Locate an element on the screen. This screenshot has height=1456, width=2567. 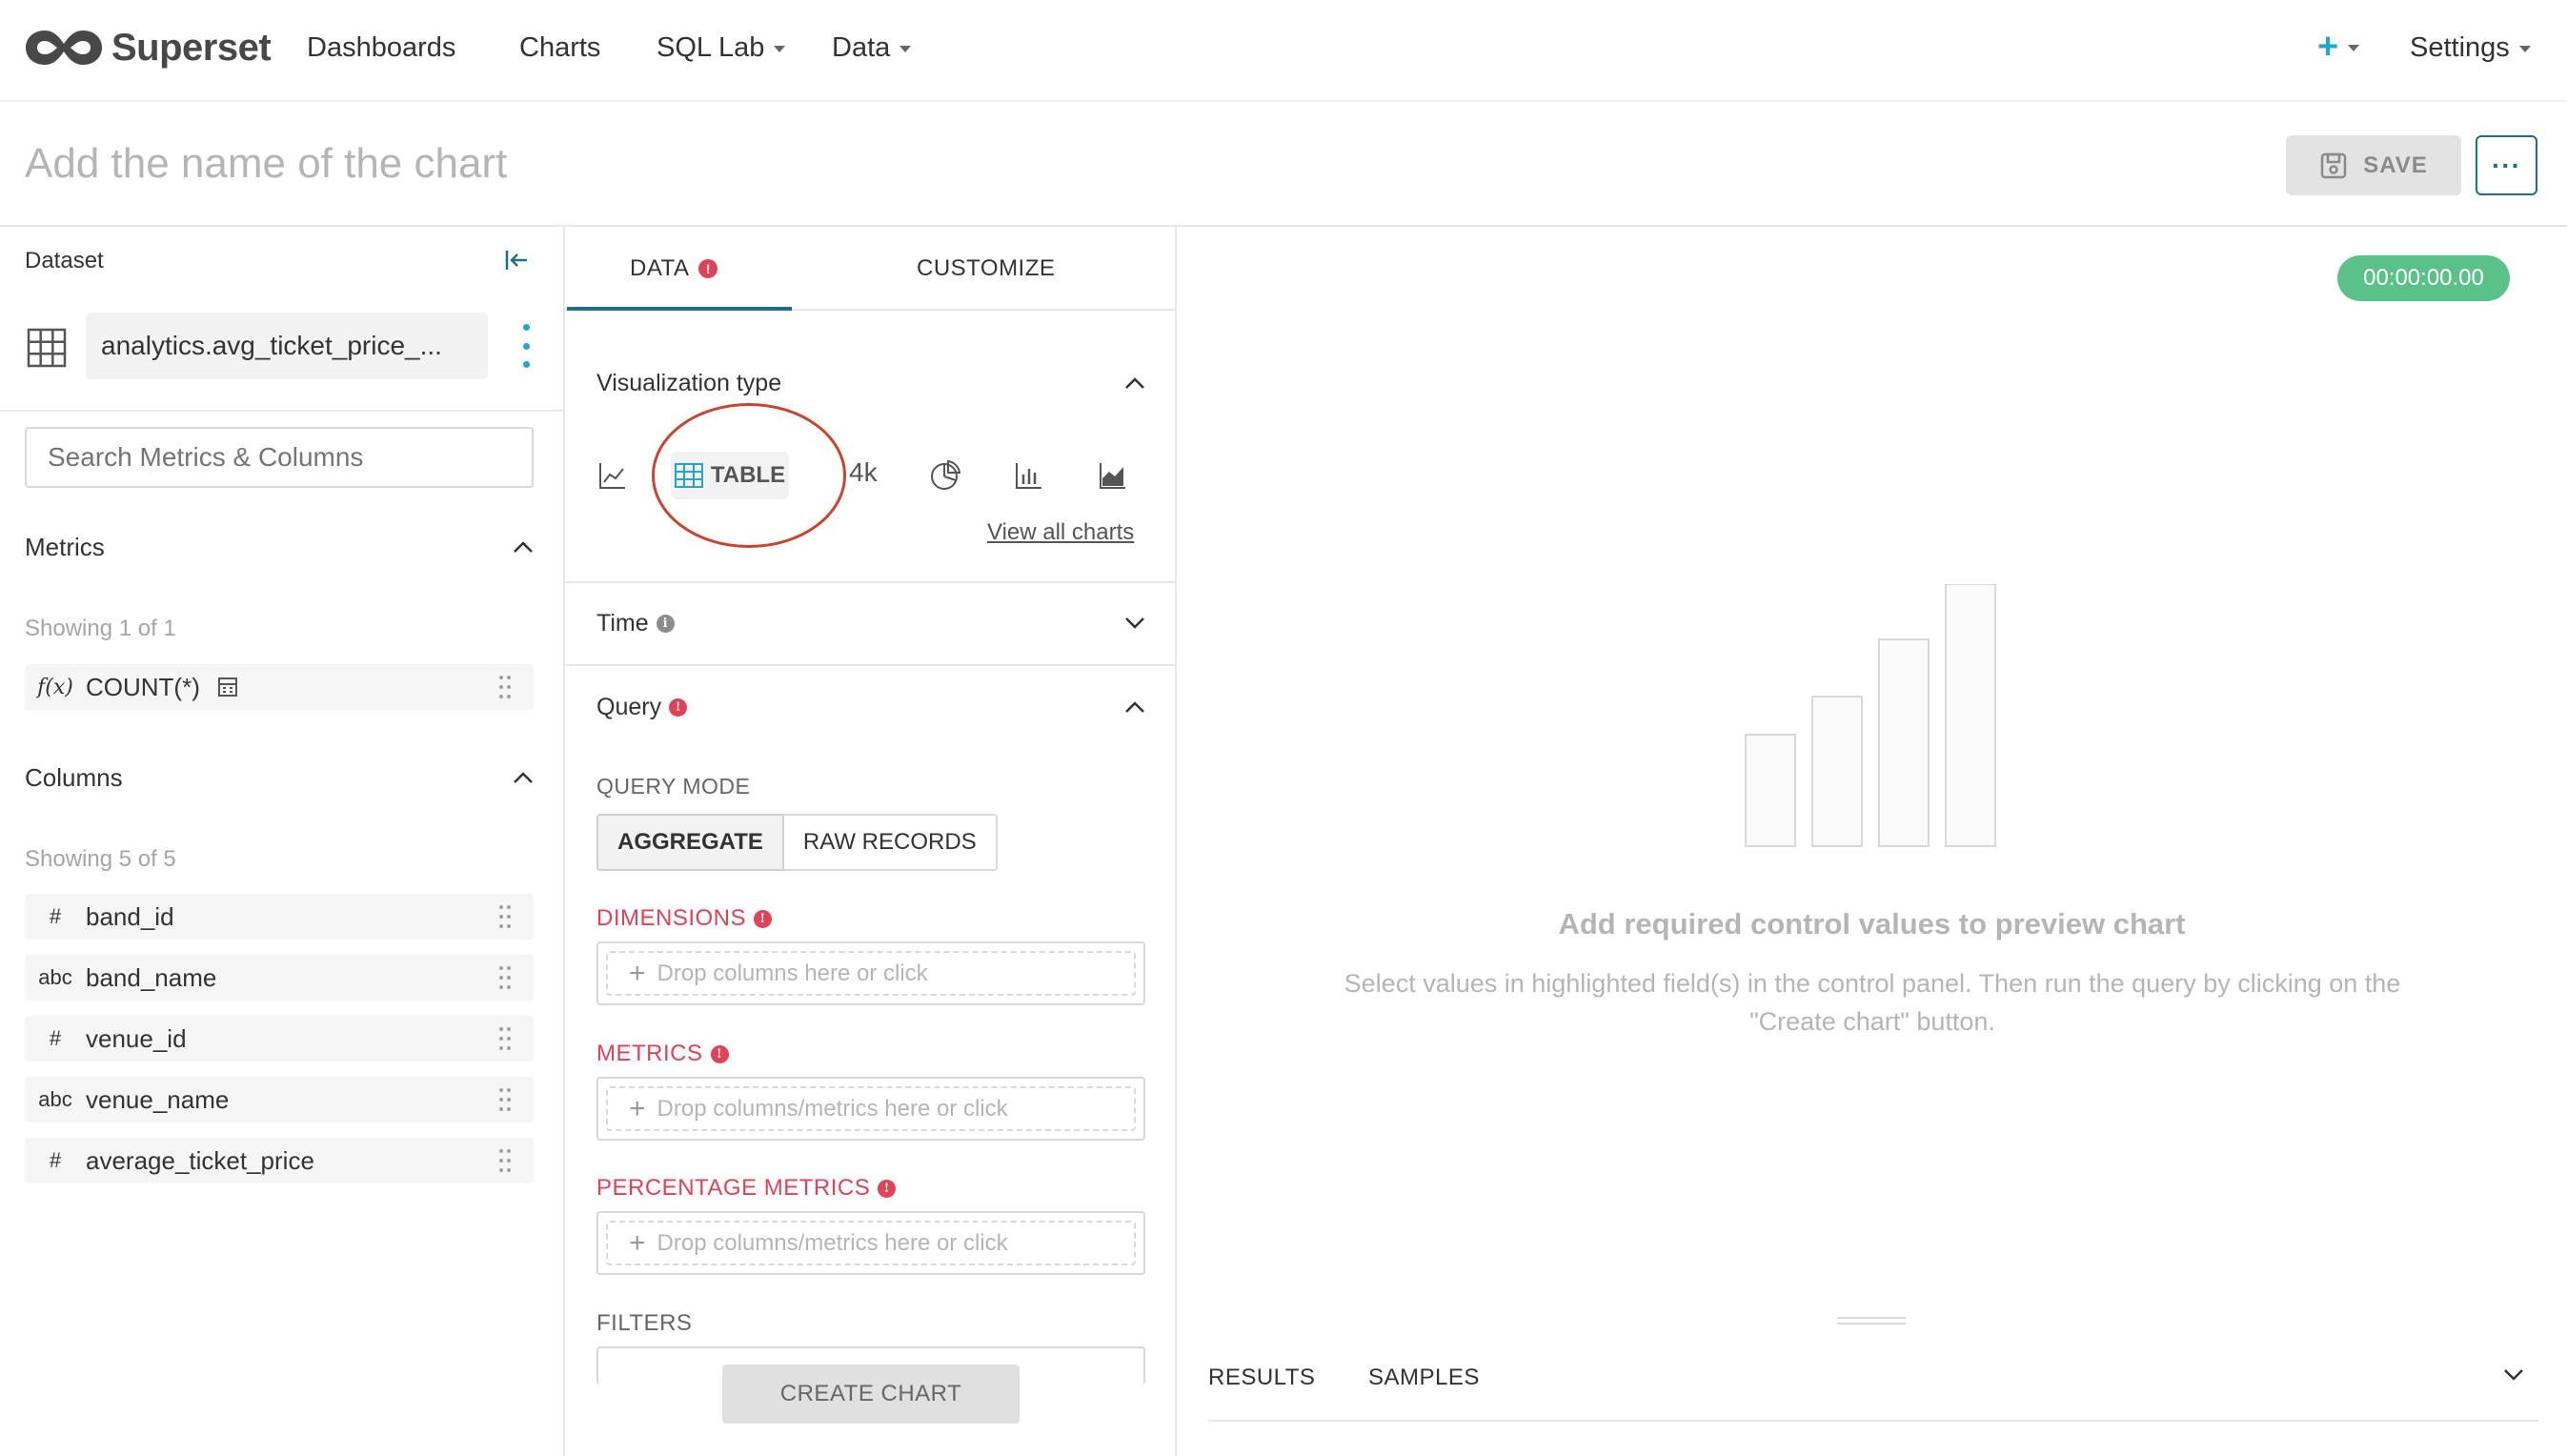
ellipsis-icon: ··· is located at coordinates (2506, 165).